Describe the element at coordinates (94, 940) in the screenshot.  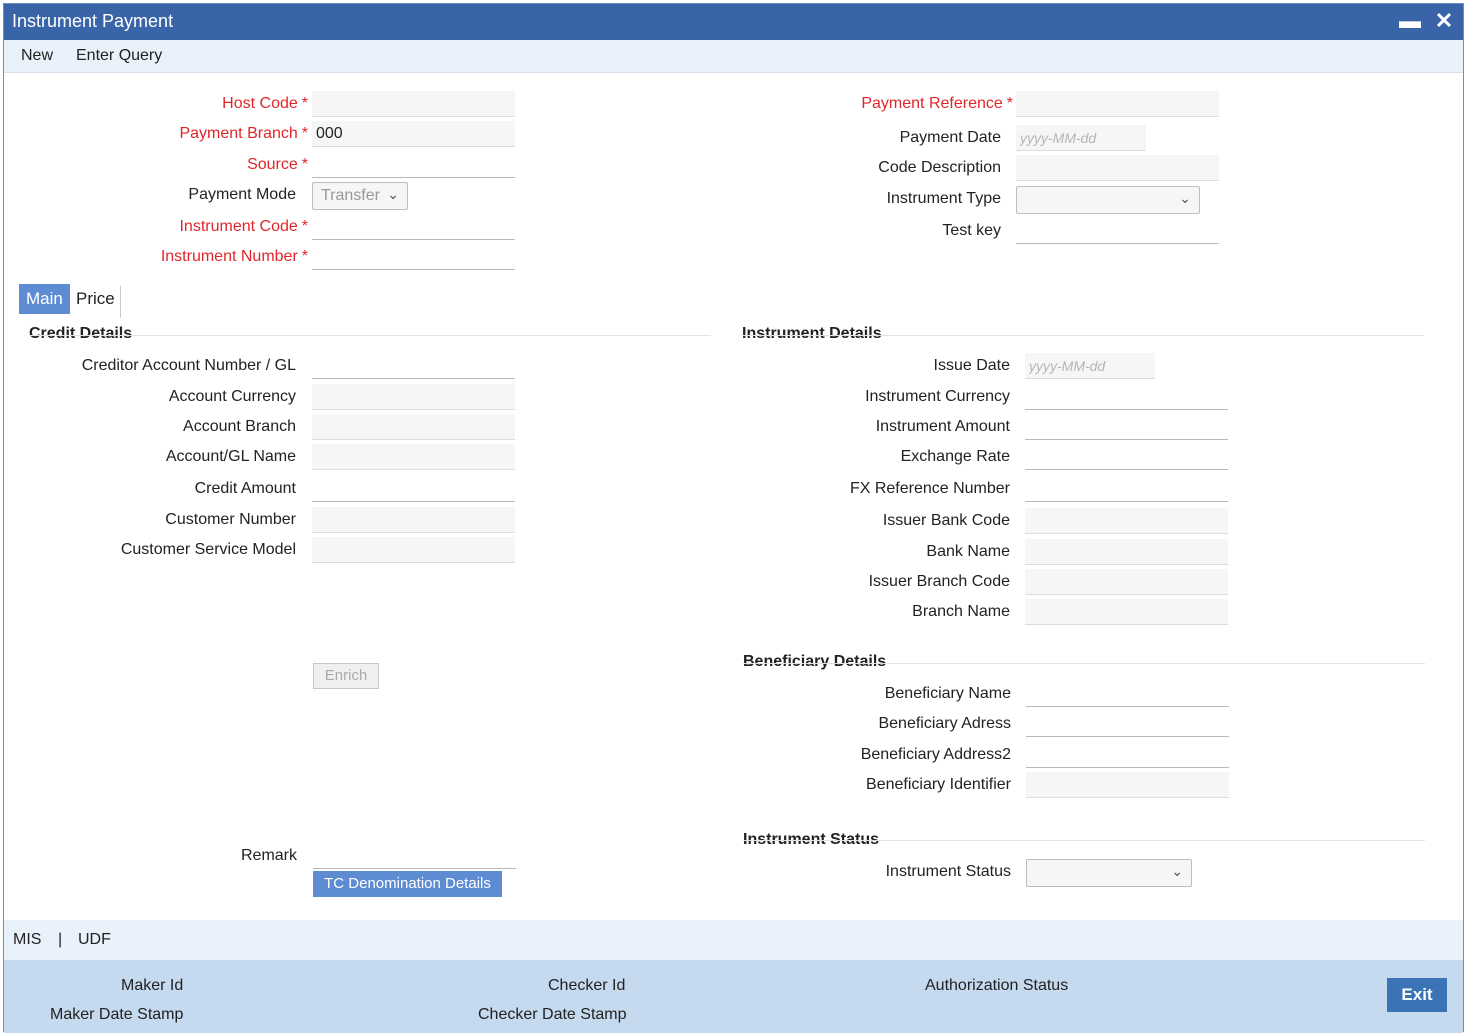
I see `udf-link: UDF` at that location.